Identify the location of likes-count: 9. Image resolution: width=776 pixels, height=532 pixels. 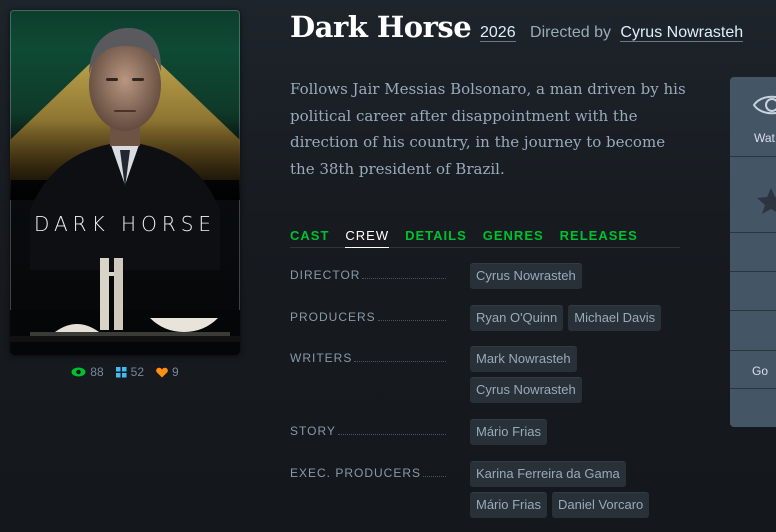
(175, 372).